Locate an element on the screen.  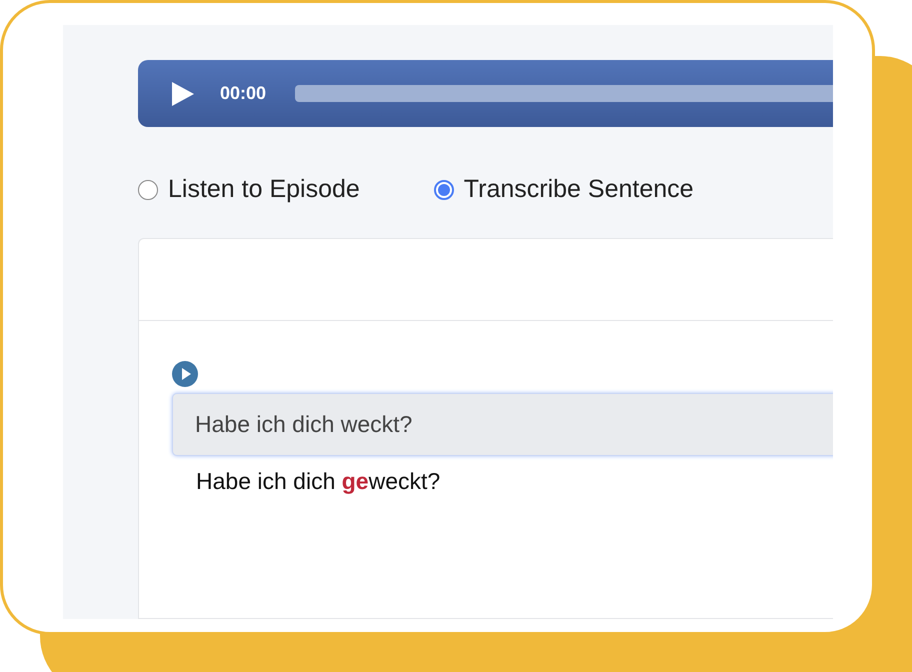
progress-track is located at coordinates (564, 93).